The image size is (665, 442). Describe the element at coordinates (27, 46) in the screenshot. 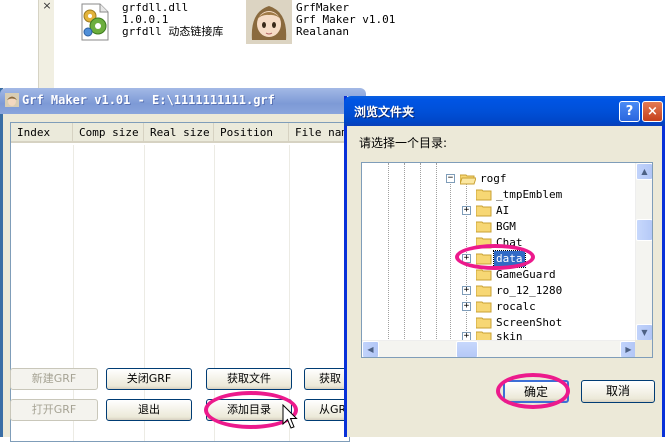

I see `explorer-left-pane: ×` at that location.